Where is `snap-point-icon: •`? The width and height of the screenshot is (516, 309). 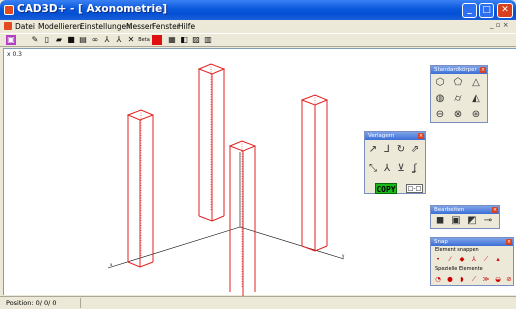
snap-point-icon: • is located at coordinates (438, 259).